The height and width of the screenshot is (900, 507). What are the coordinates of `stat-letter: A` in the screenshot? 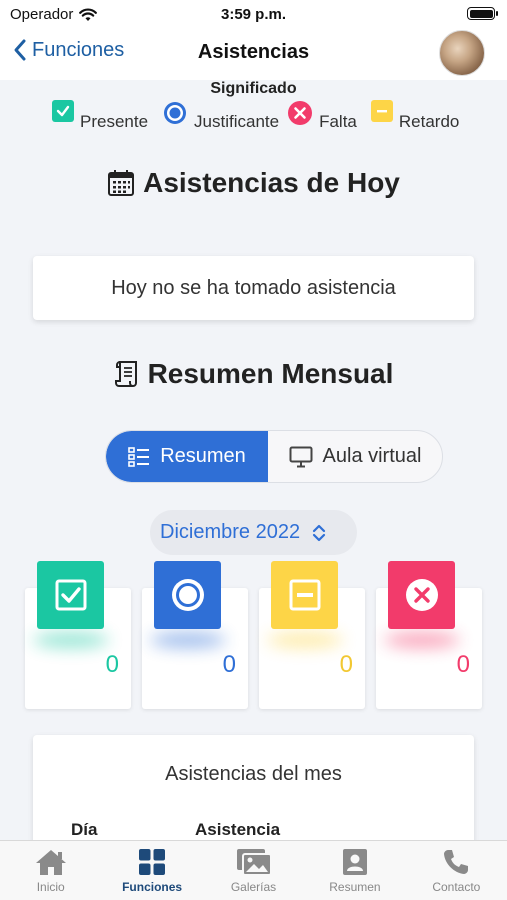 It's located at (119, 623).